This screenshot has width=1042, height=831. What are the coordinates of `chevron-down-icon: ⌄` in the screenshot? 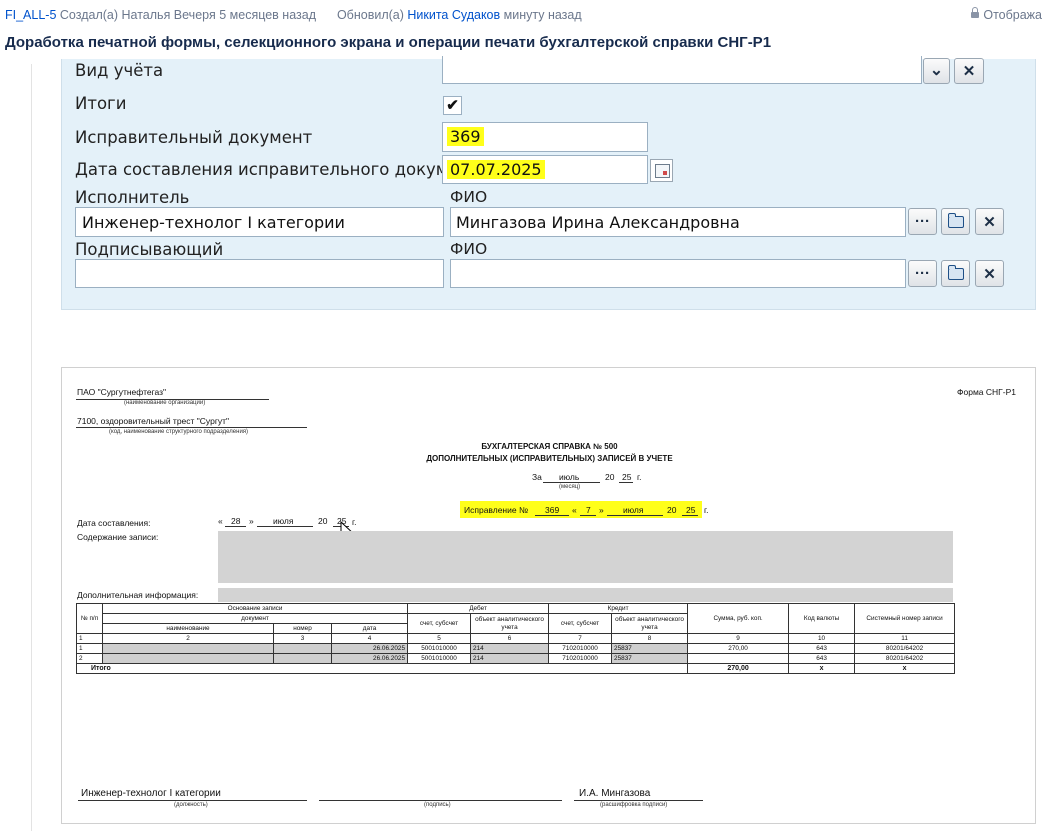 It's located at (936, 70).